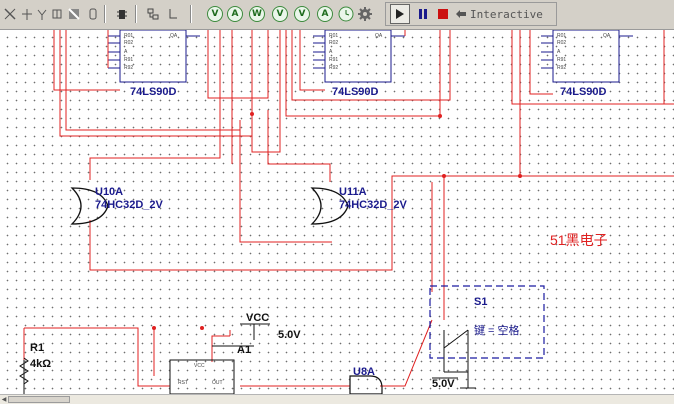 Image resolution: width=674 pixels, height=404 pixels. Describe the element at coordinates (37, 348) in the screenshot. I see `resistor-r1-ref: R1` at that location.